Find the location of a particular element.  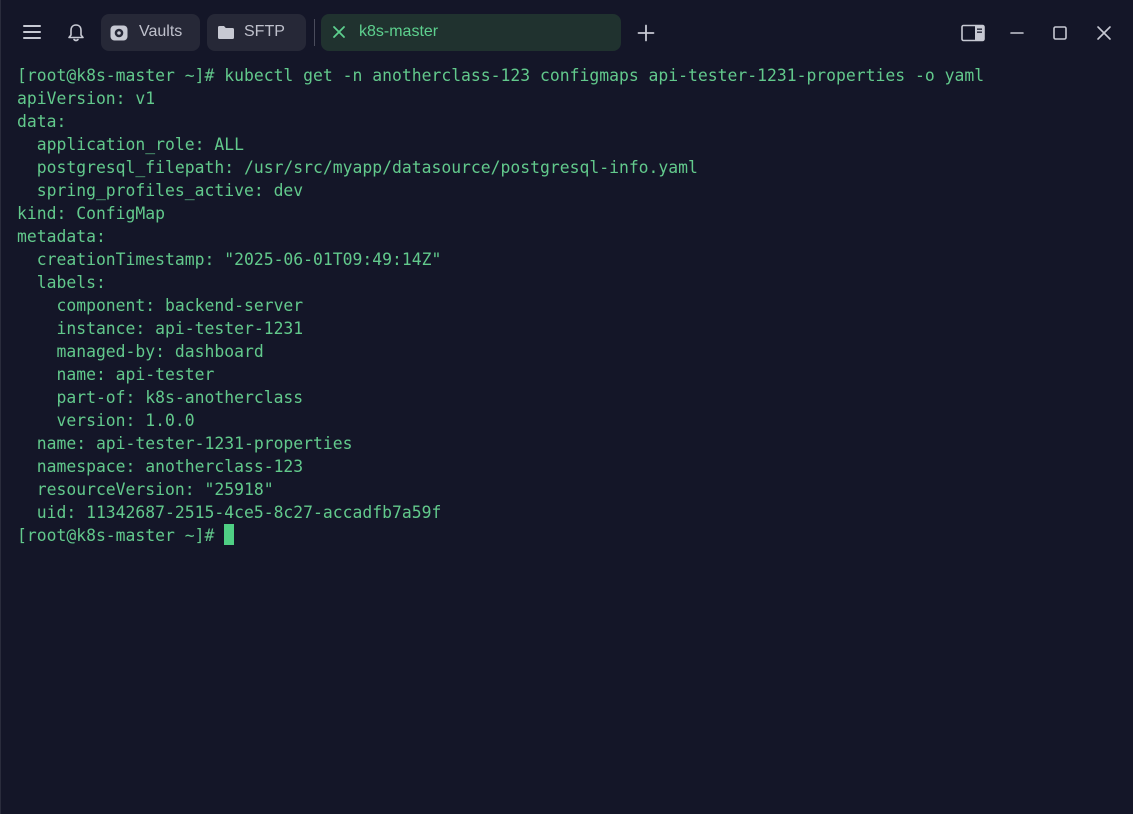

plus-icon is located at coordinates (646, 33).